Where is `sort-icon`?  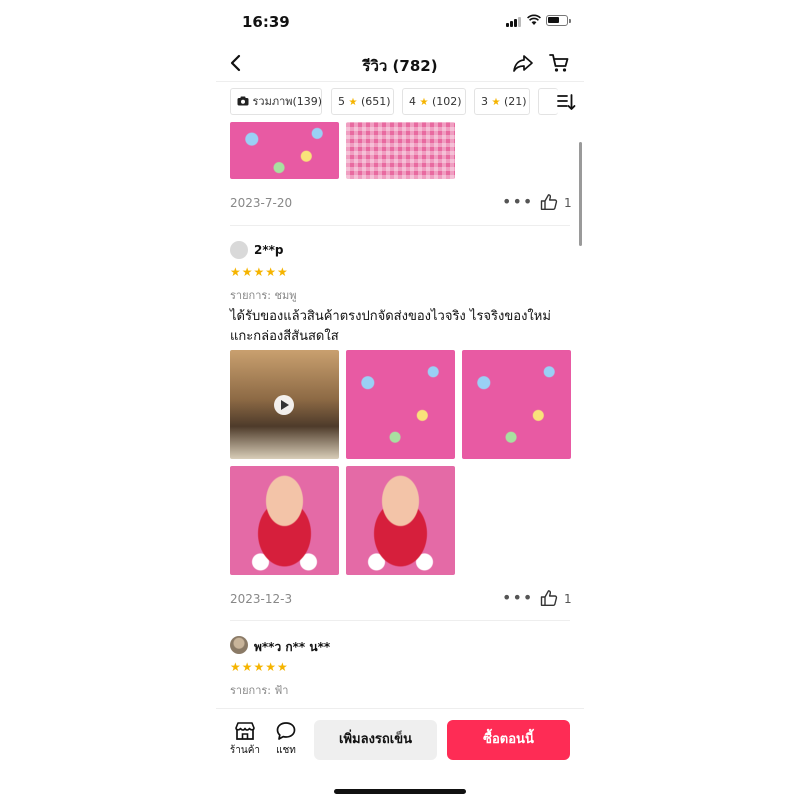 sort-icon is located at coordinates (566, 102).